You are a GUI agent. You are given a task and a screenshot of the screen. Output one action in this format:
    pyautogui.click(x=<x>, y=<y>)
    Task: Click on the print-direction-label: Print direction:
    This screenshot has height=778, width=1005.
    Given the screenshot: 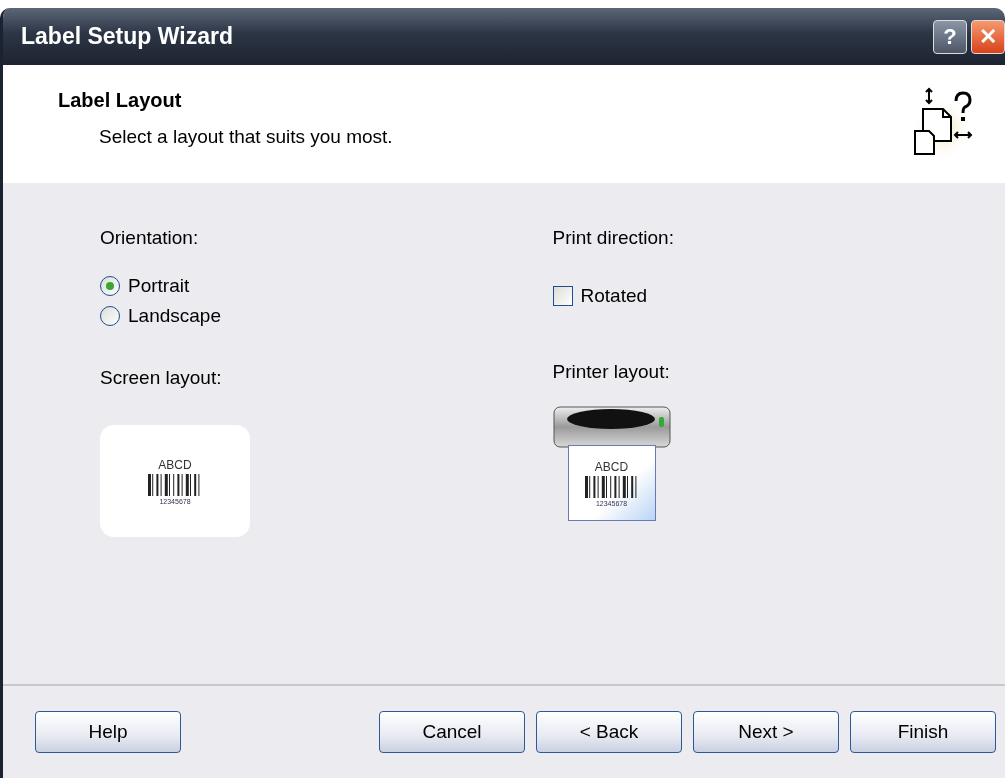 What is the action you would take?
    pyautogui.click(x=613, y=238)
    